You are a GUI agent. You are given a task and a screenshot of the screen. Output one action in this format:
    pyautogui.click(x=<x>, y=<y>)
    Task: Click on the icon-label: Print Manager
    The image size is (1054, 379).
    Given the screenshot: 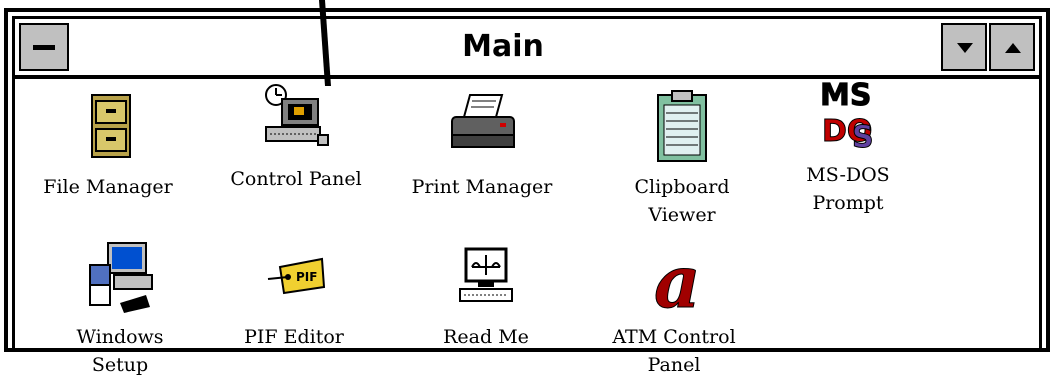 What is the action you would take?
    pyautogui.click(x=482, y=187)
    